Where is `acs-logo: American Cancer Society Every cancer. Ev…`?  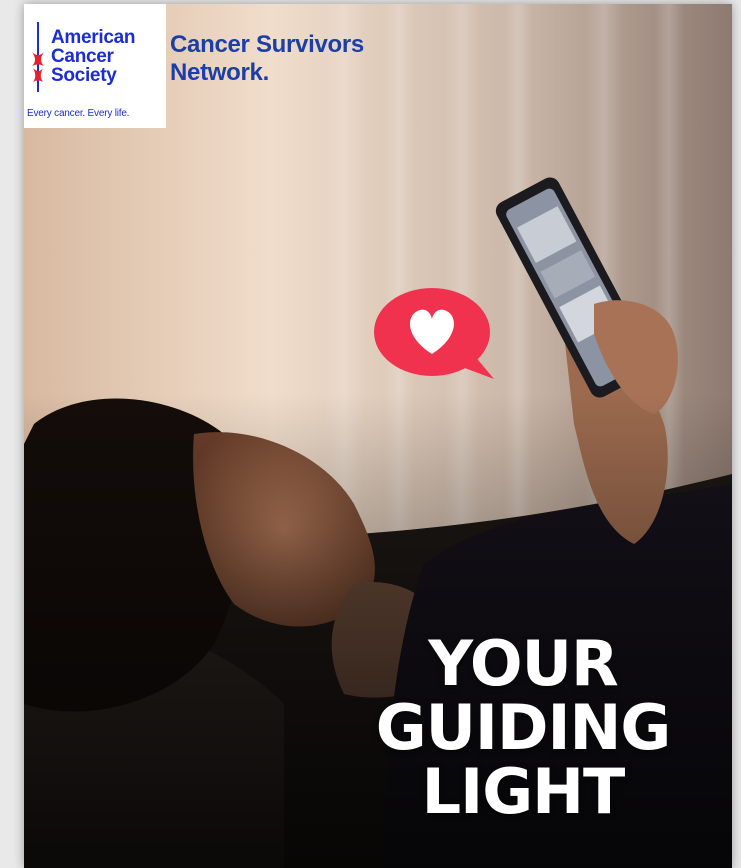 acs-logo: American Cancer Society Every cancer. Ev… is located at coordinates (95, 66).